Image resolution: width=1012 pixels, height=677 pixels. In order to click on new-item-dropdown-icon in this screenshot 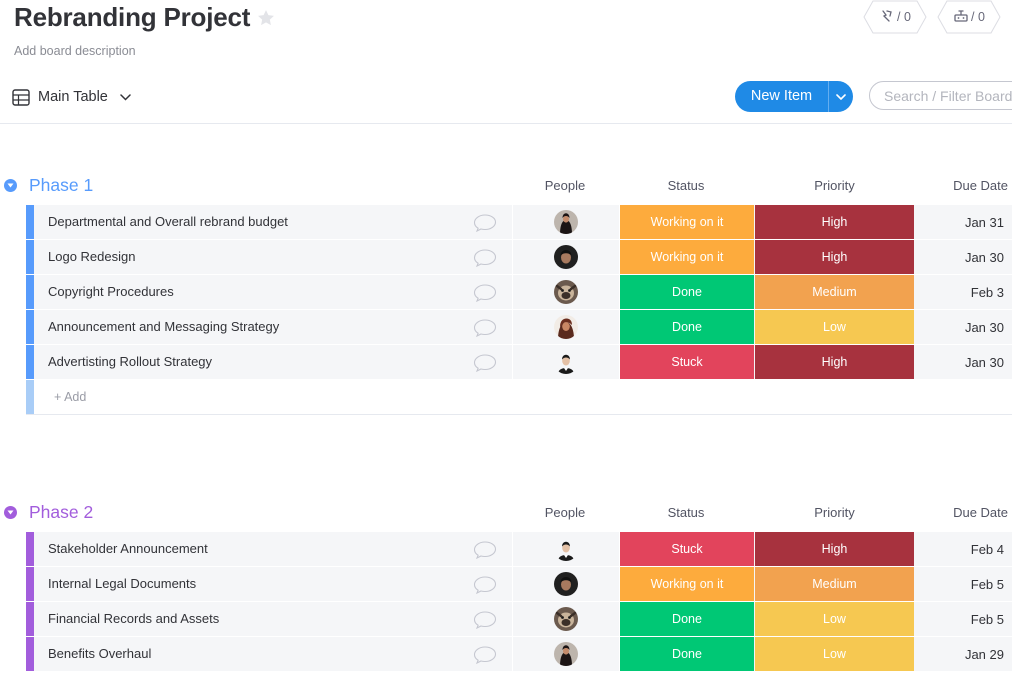, I will do `click(841, 96)`.